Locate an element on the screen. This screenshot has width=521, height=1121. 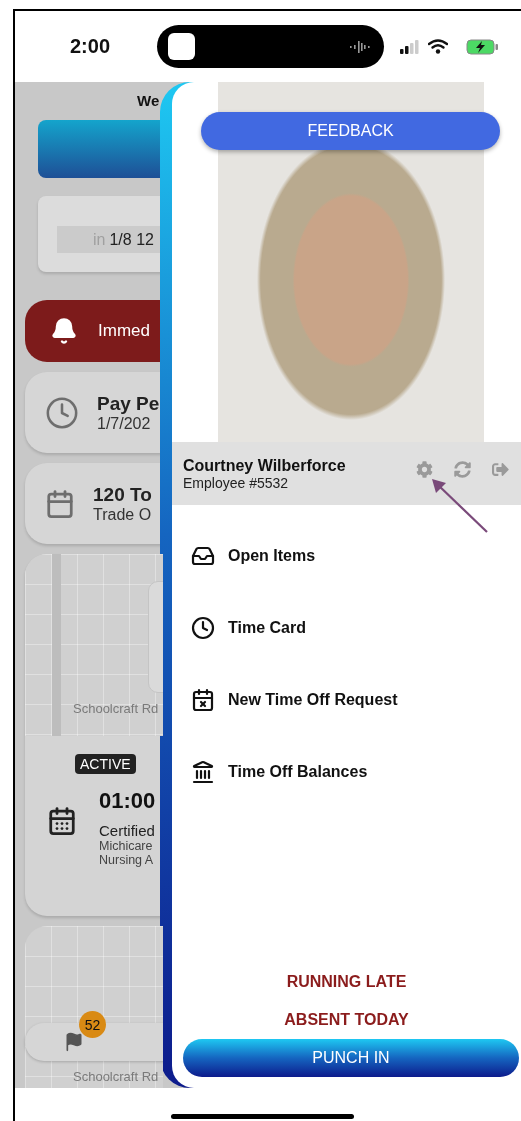
info-card: 120 To Trade O is located at coordinates (94, 503).